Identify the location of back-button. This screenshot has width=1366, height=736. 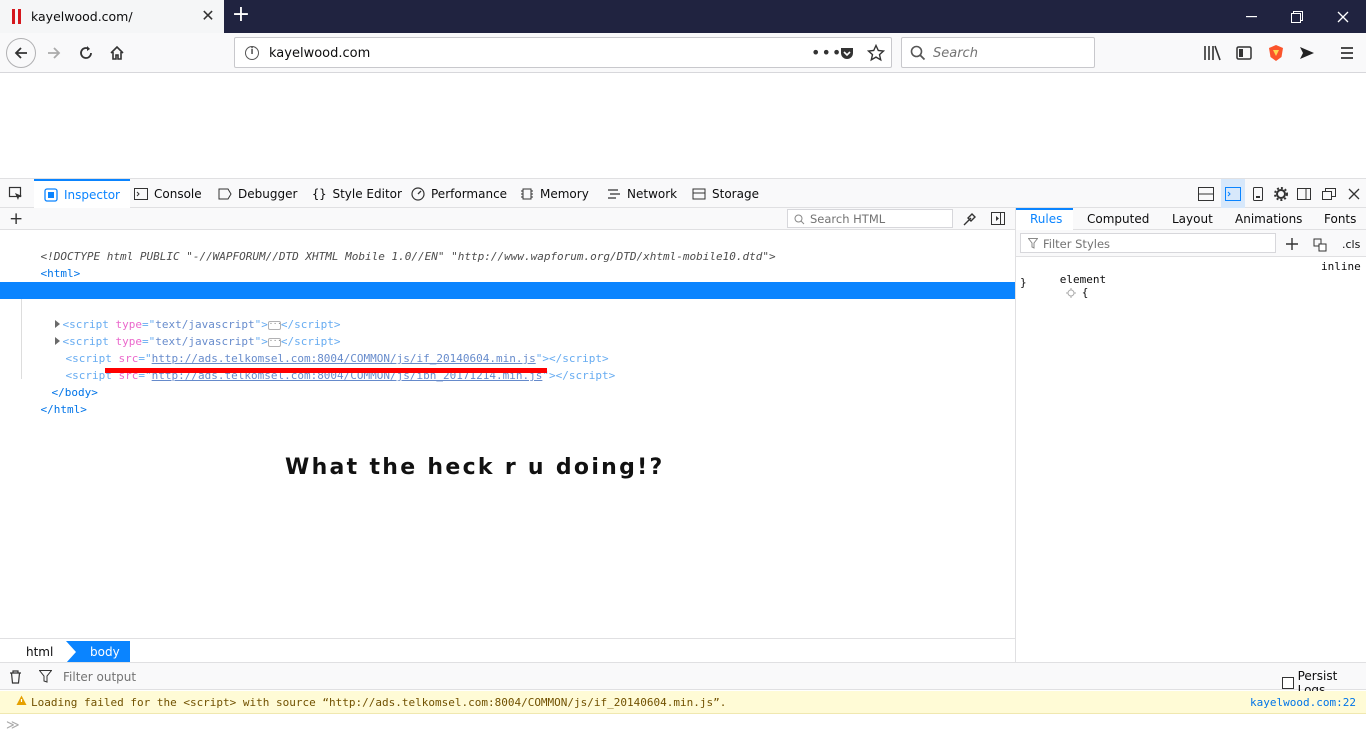
(21, 53).